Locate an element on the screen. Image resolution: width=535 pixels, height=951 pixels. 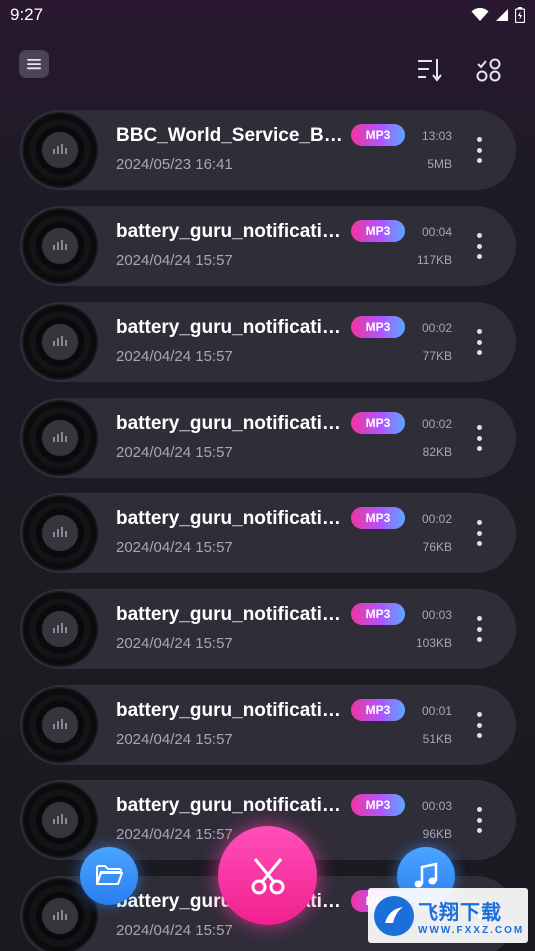
item-duration: 13:03 is located at coordinates (436, 136).